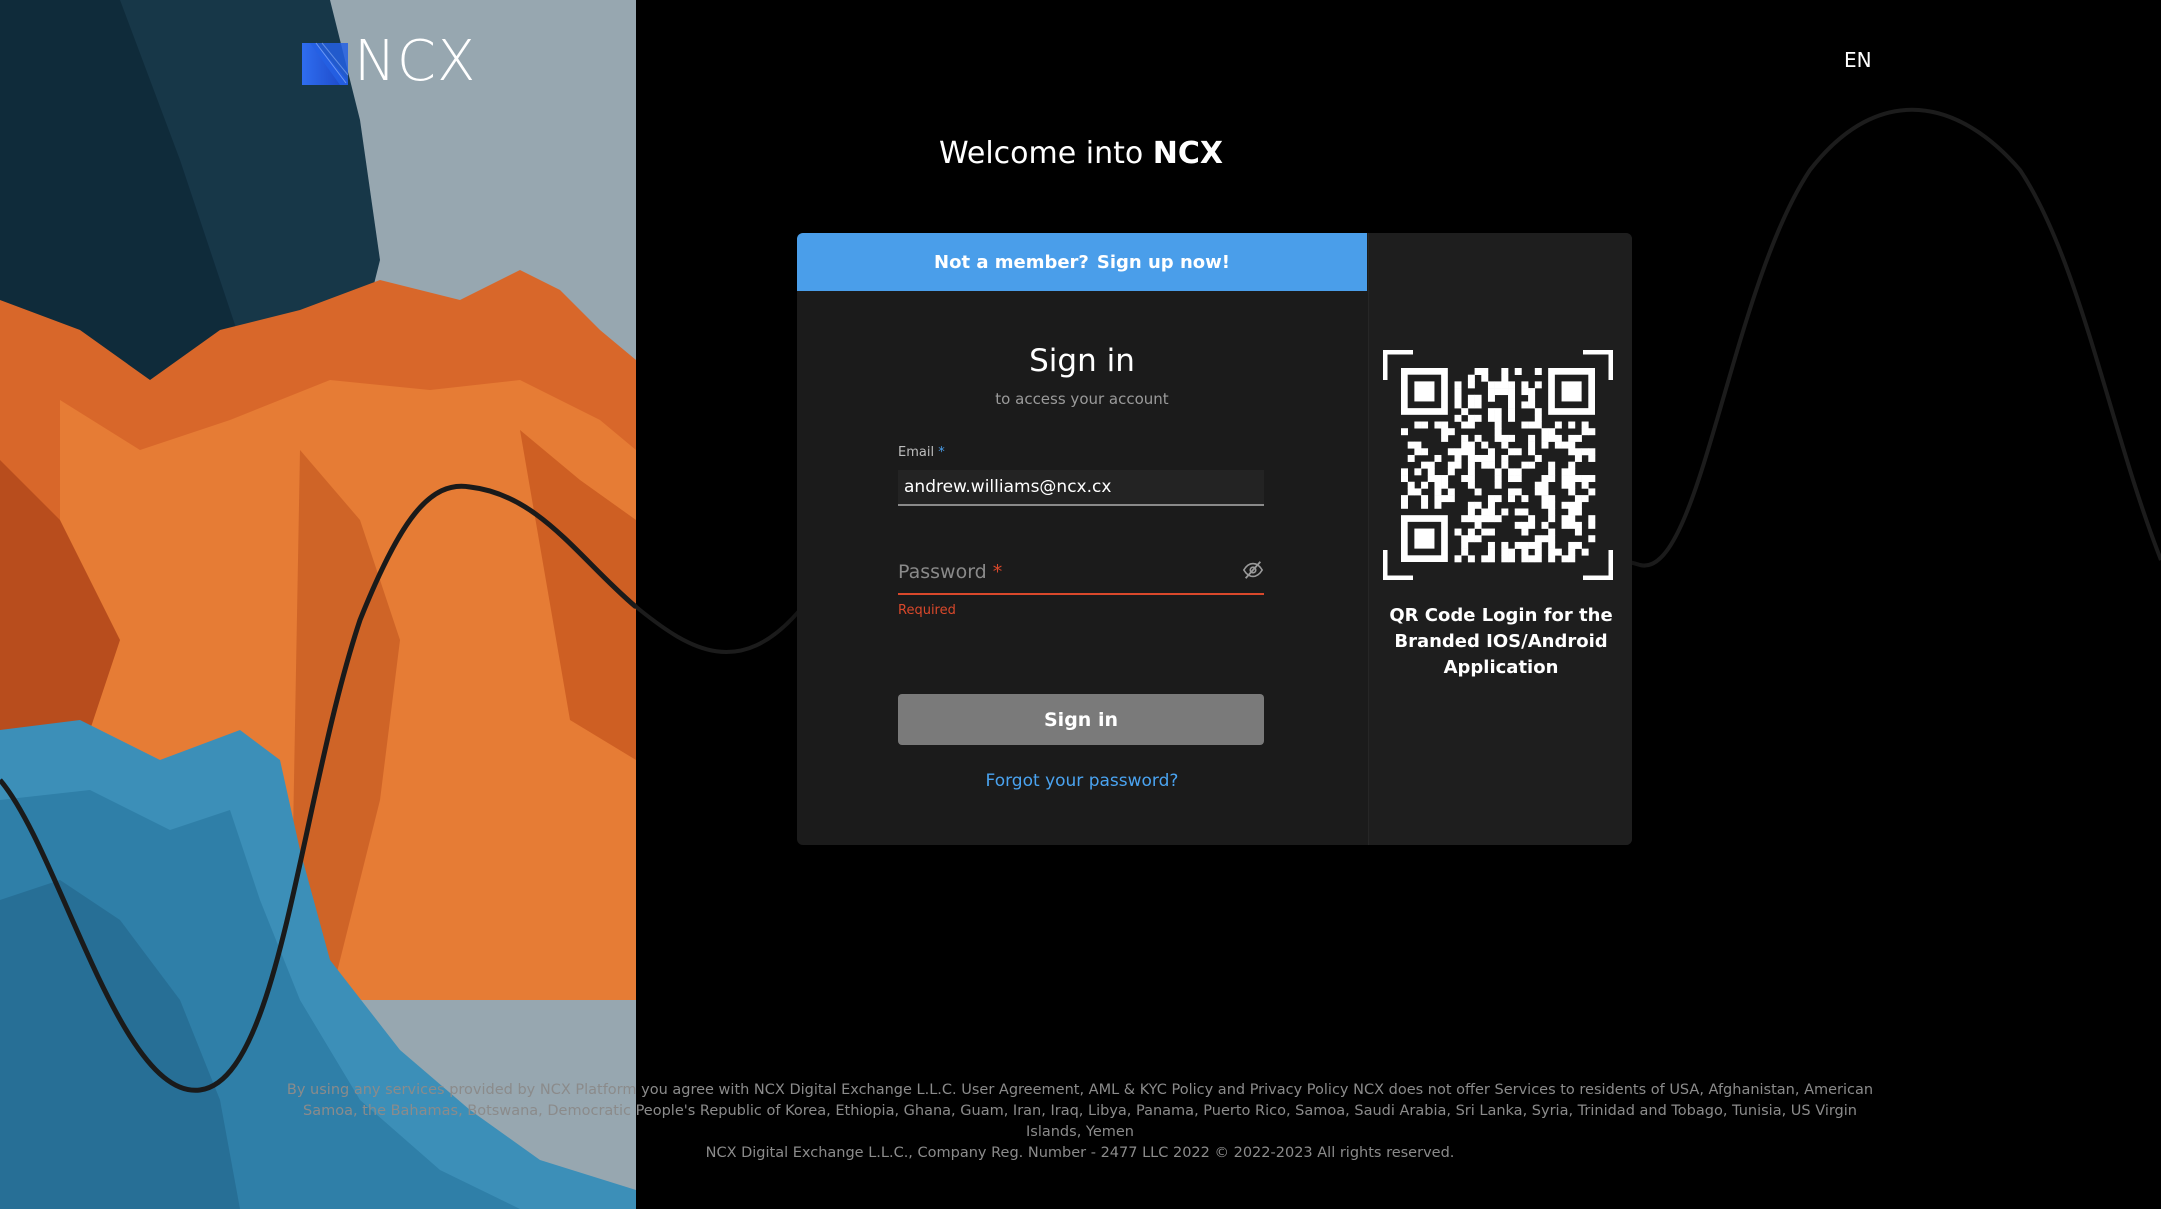 The height and width of the screenshot is (1209, 2161). I want to click on password-required-marker: *, so click(997, 572).